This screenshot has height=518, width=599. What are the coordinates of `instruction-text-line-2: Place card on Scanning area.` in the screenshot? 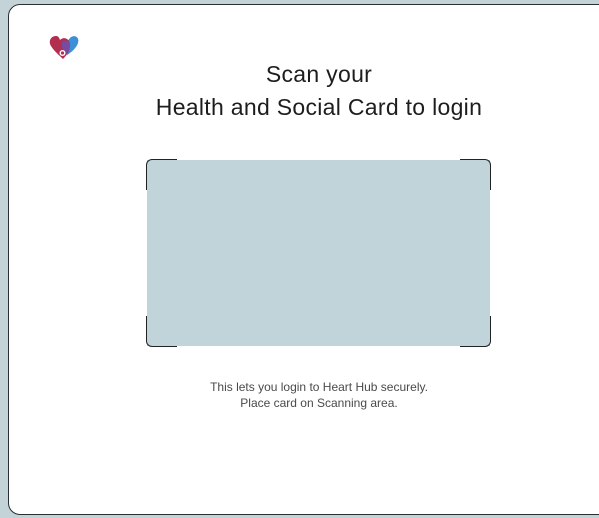 It's located at (319, 403).